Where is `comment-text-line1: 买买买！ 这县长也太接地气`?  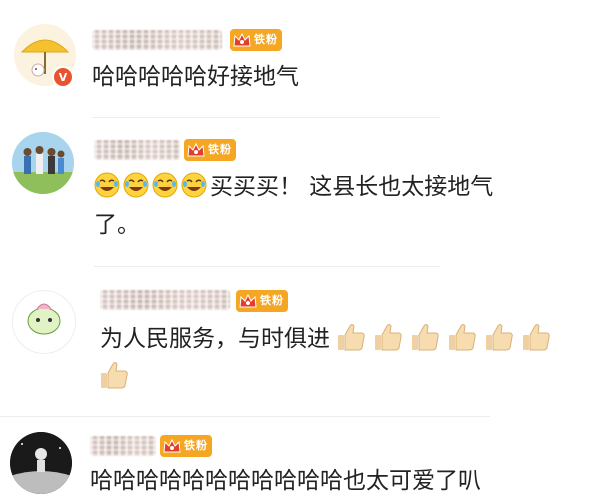 comment-text-line1: 买买买！ 这县长也太接地气 is located at coordinates (352, 187).